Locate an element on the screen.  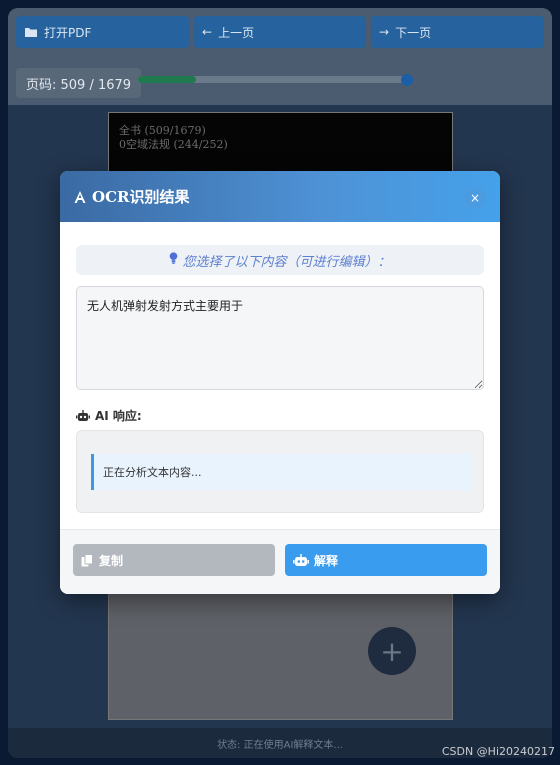
page-slider-handle is located at coordinates (407, 80).